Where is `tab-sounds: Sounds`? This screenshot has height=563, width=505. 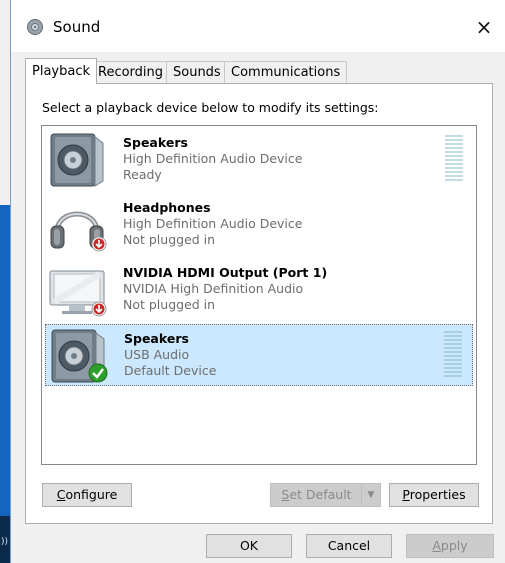 tab-sounds: Sounds is located at coordinates (197, 72).